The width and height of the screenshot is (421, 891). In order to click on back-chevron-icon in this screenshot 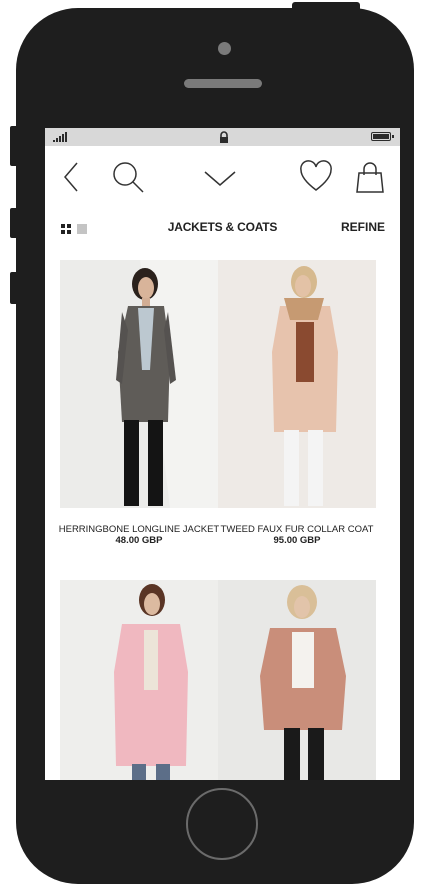, I will do `click(72, 177)`.